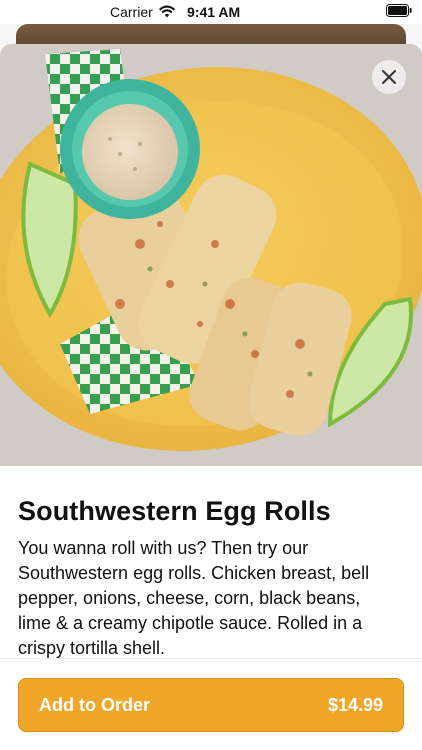 Image resolution: width=422 pixels, height=750 pixels. I want to click on item-price: $14.99, so click(355, 704).